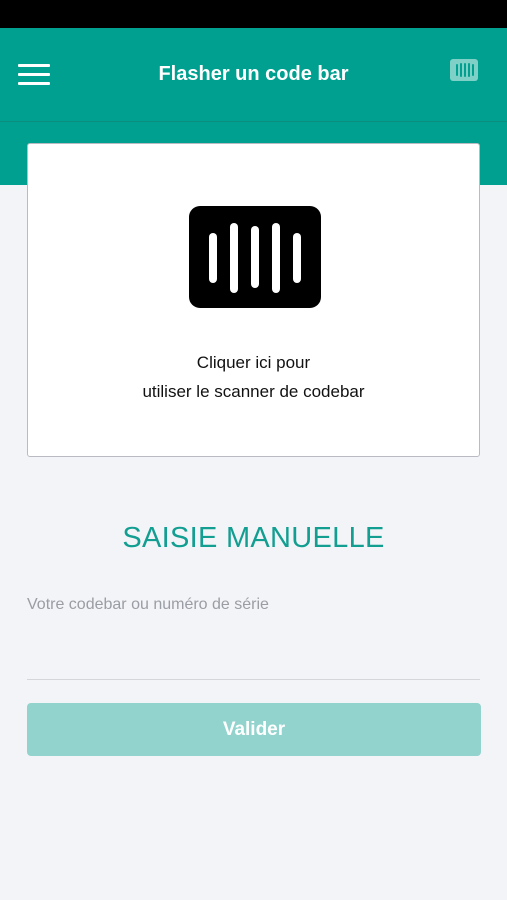 The width and height of the screenshot is (507, 900). What do you see at coordinates (254, 729) in the screenshot?
I see `validate-button: Valider` at bounding box center [254, 729].